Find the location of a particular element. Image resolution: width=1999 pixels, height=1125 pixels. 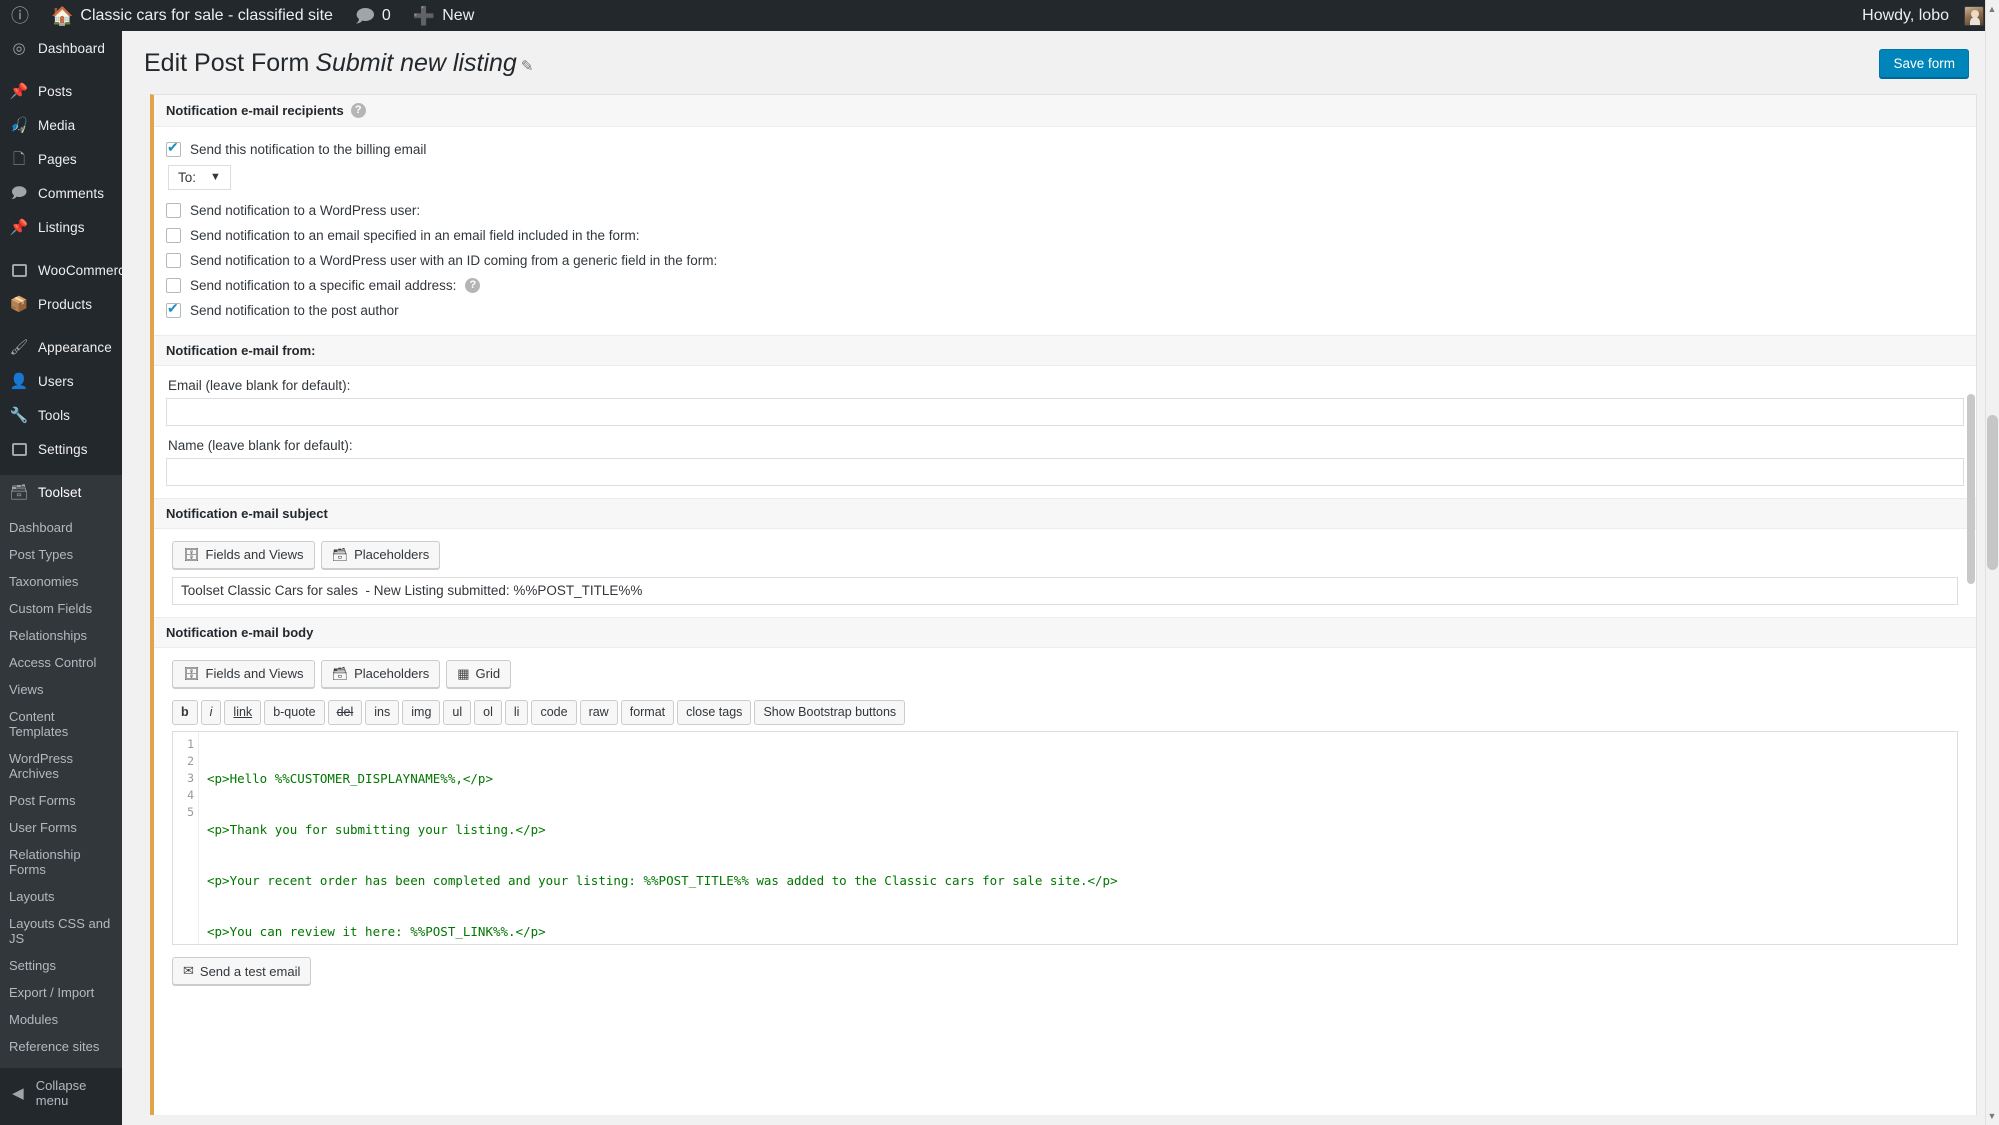

sidebar-label: Settings is located at coordinates (63, 449).